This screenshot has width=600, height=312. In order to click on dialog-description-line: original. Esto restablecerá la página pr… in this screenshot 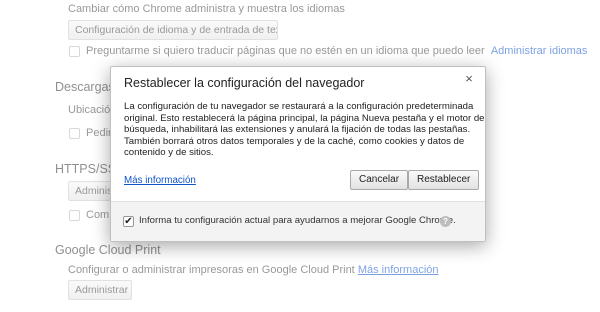, I will do `click(304, 118)`.